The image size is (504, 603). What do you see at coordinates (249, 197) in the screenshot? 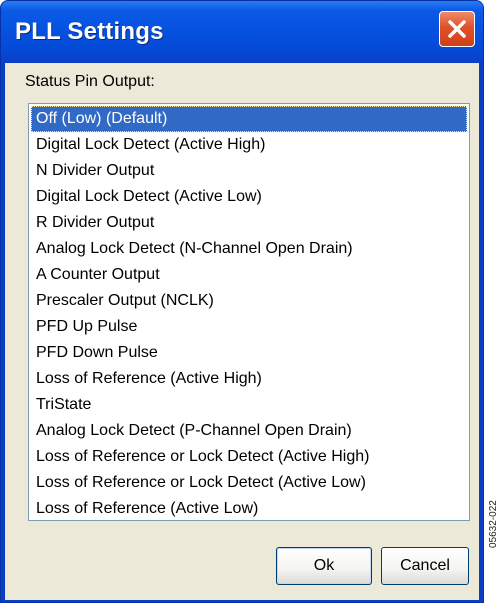
I see `list-item: Digital Lock Detect (Active Low)` at bounding box center [249, 197].